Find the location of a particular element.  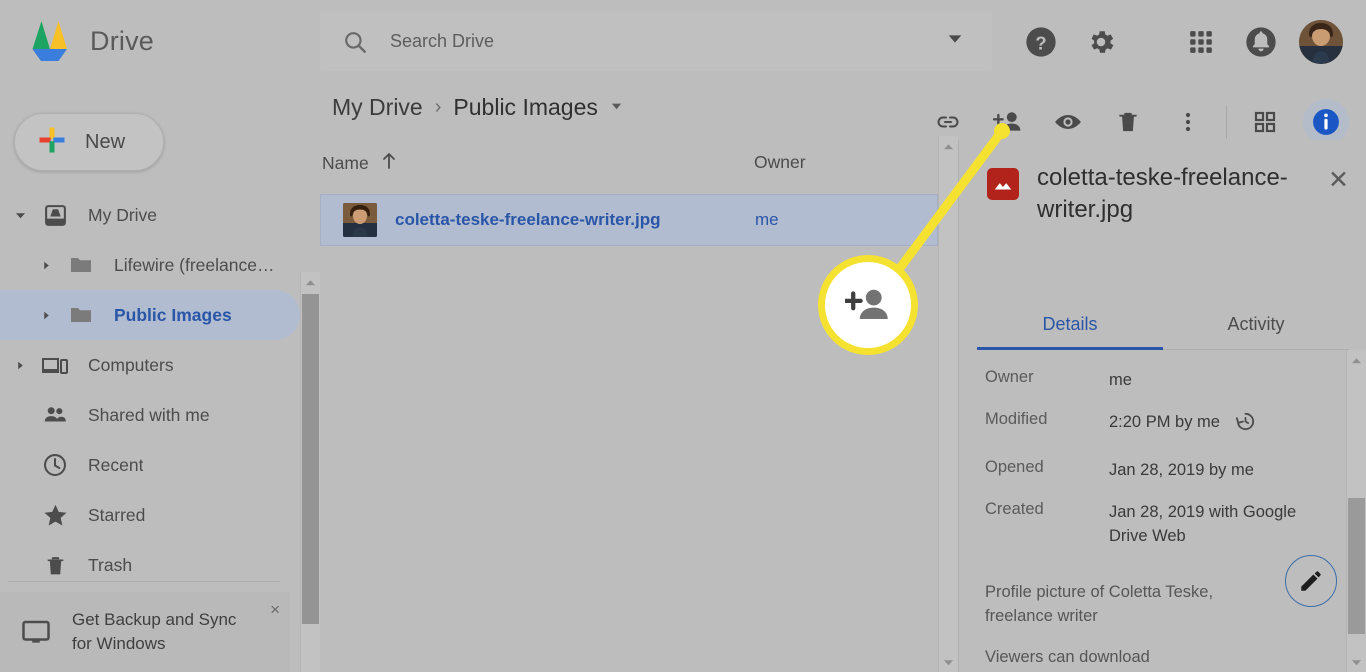

details-header: coletta-teske-freelance-writer.jpg ✕ is located at coordinates (1162, 194).